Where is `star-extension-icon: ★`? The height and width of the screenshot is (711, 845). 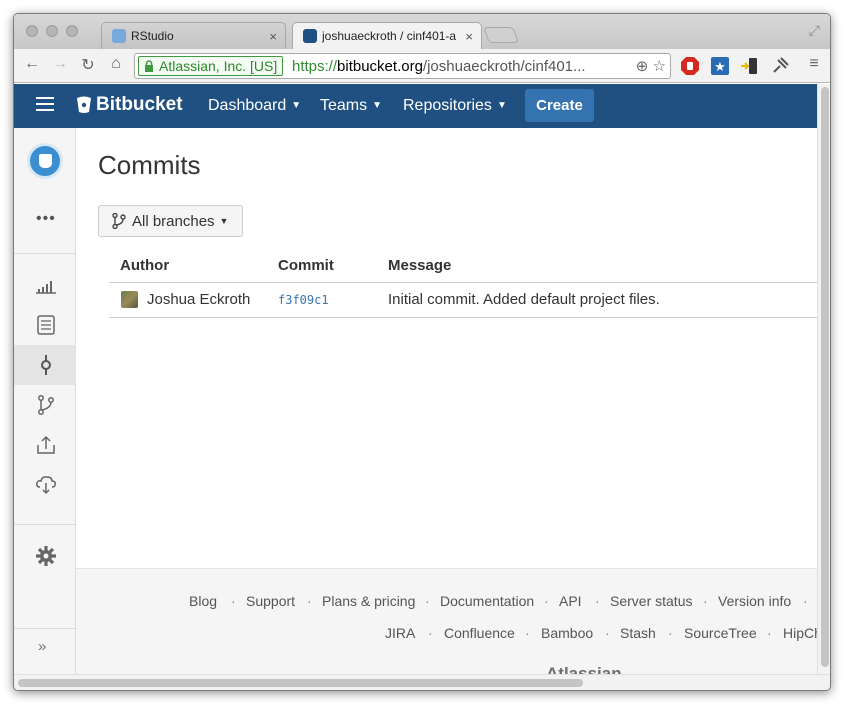
star-extension-icon: ★ is located at coordinates (720, 66).